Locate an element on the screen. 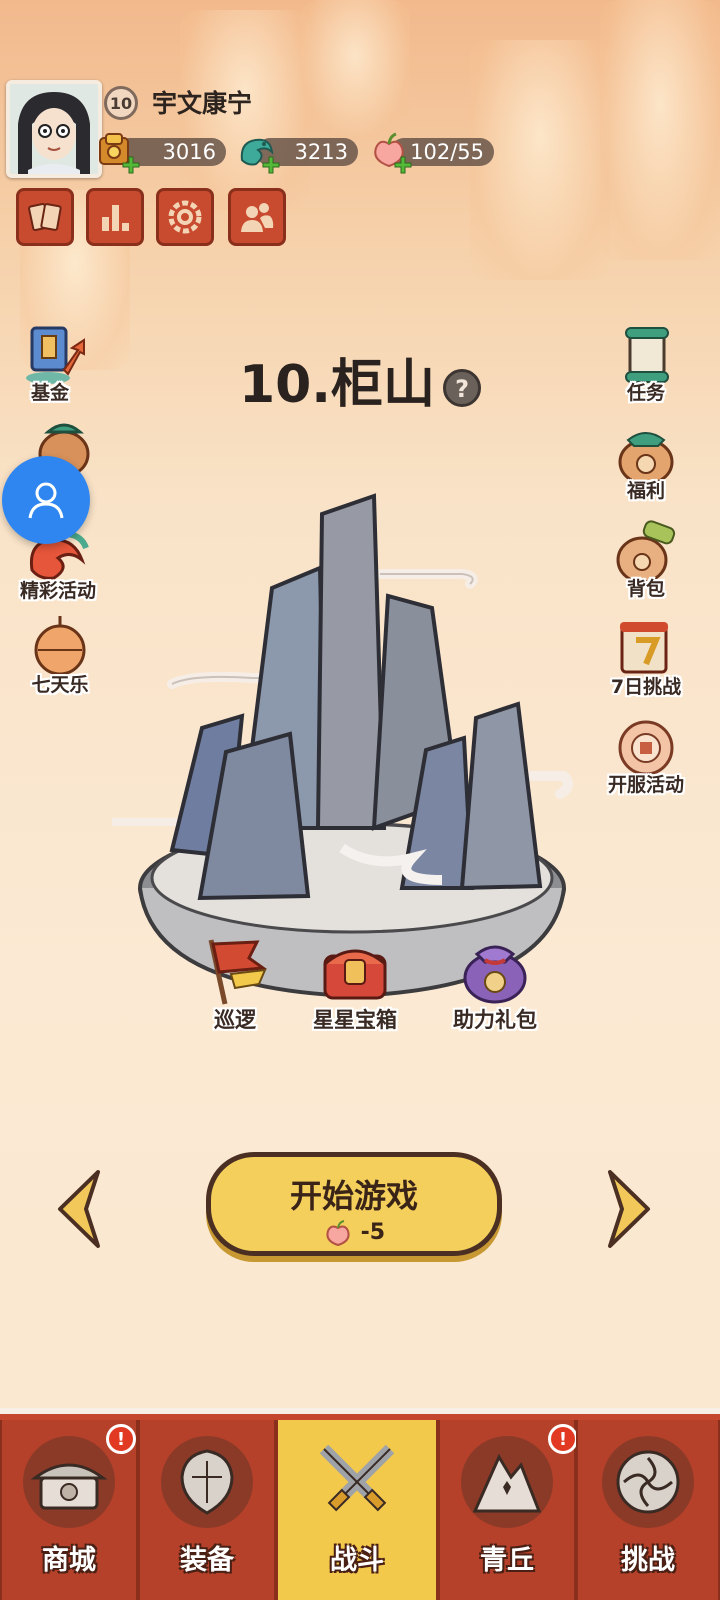  start-cost-value: -5 is located at coordinates (373, 1232).